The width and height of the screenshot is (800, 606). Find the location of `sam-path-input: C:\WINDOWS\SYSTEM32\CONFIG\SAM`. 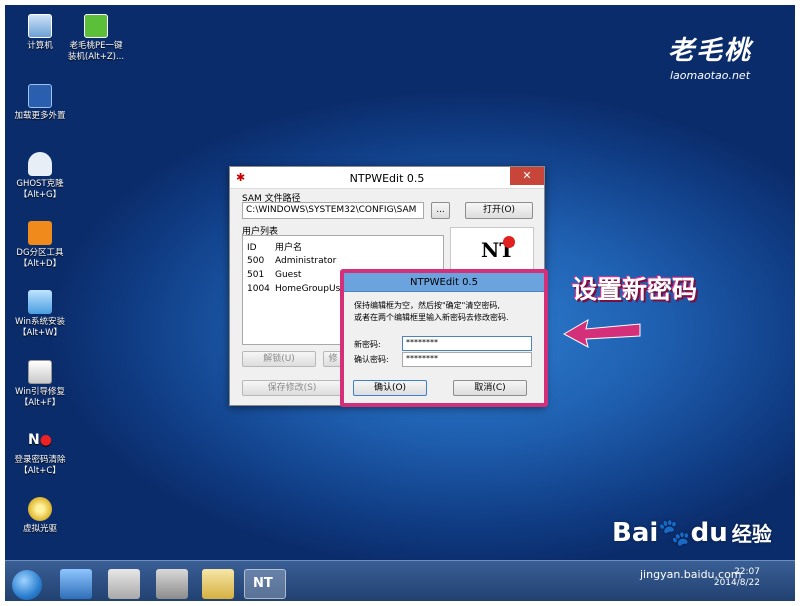

sam-path-input: C:\WINDOWS\SYSTEM32\CONFIG\SAM is located at coordinates (333, 210).